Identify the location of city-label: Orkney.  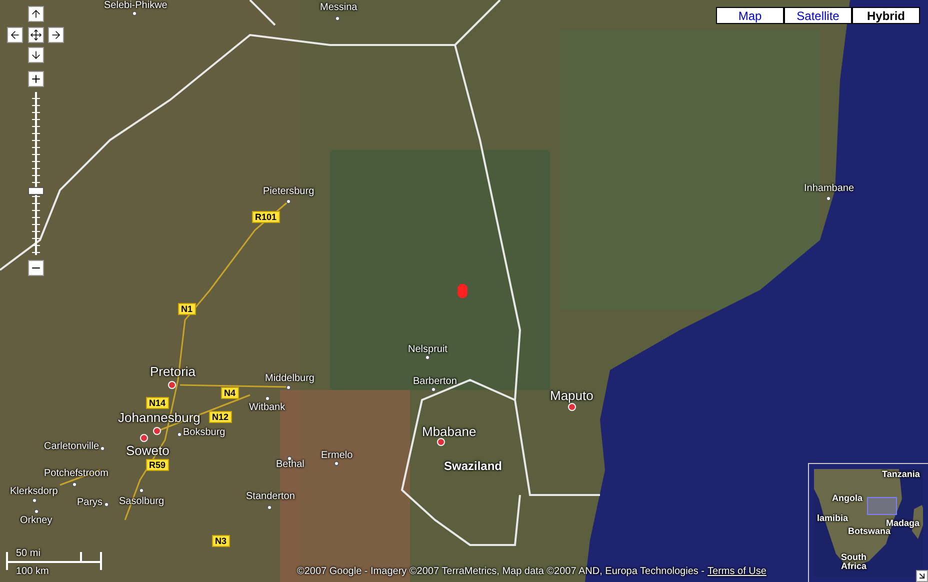
(36, 521).